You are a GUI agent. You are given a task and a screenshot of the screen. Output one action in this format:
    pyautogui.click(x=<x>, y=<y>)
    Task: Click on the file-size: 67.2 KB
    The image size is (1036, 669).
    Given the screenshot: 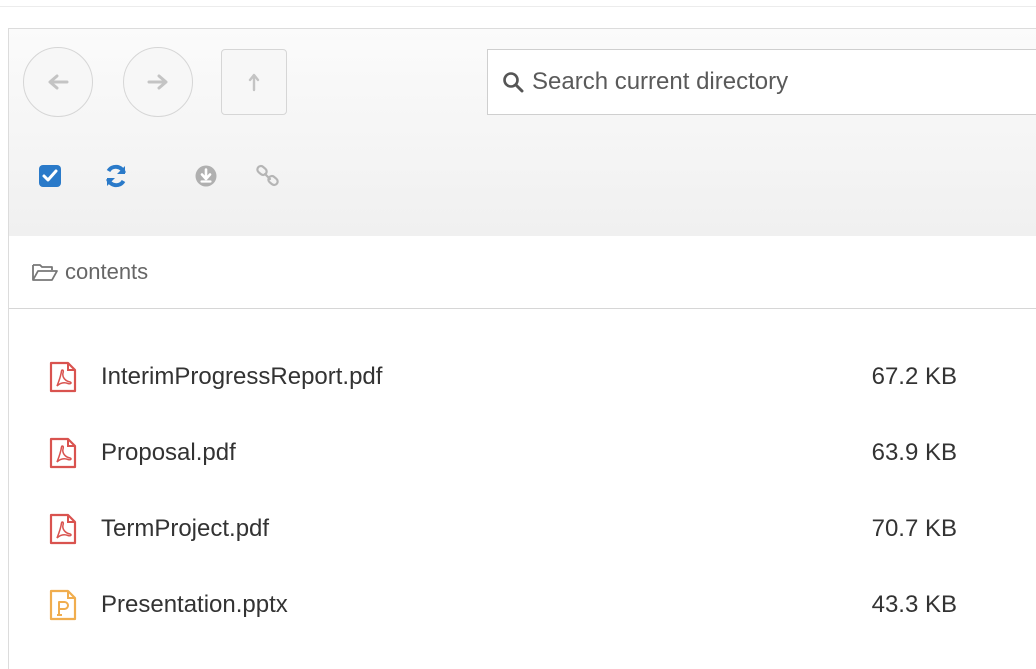 What is the action you would take?
    pyautogui.click(x=914, y=376)
    